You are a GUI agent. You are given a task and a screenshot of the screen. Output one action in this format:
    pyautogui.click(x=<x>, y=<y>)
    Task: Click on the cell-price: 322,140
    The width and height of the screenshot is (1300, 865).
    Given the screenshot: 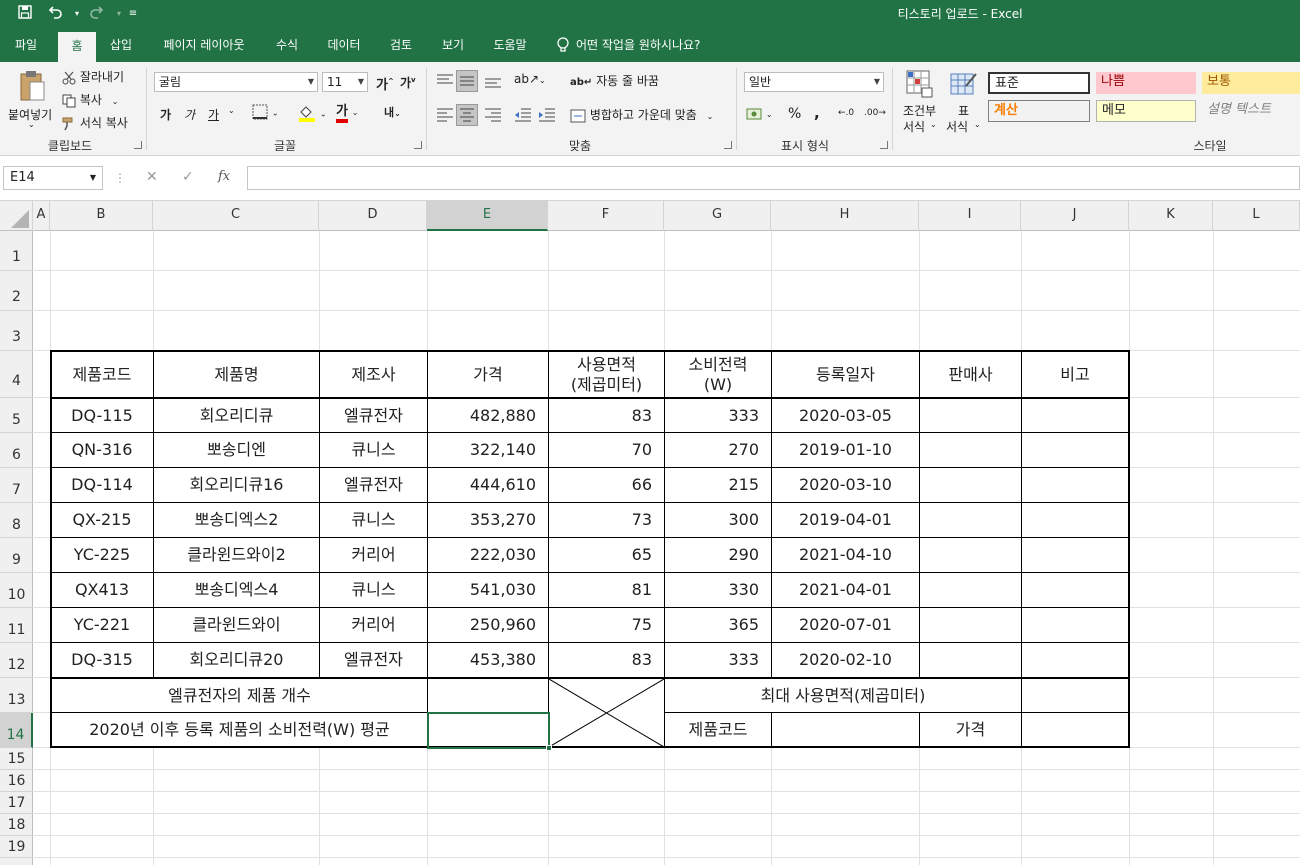 What is the action you would take?
    pyautogui.click(x=488, y=450)
    